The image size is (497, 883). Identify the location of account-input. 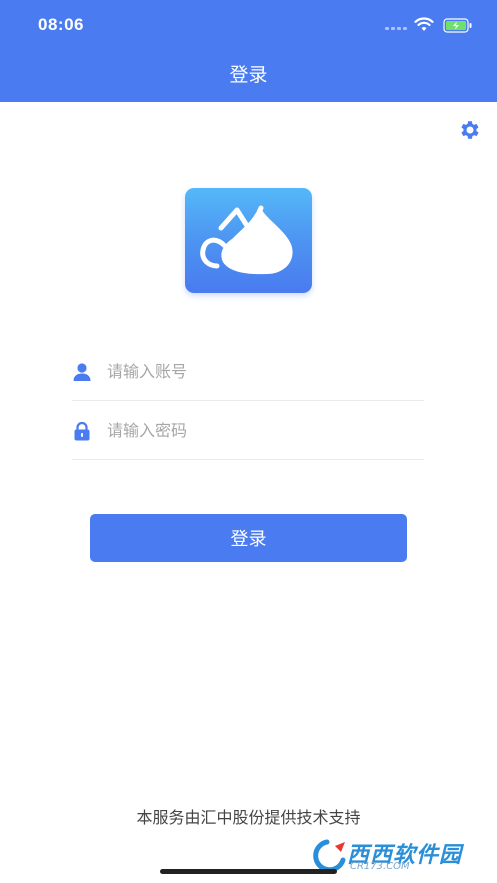
(257, 371).